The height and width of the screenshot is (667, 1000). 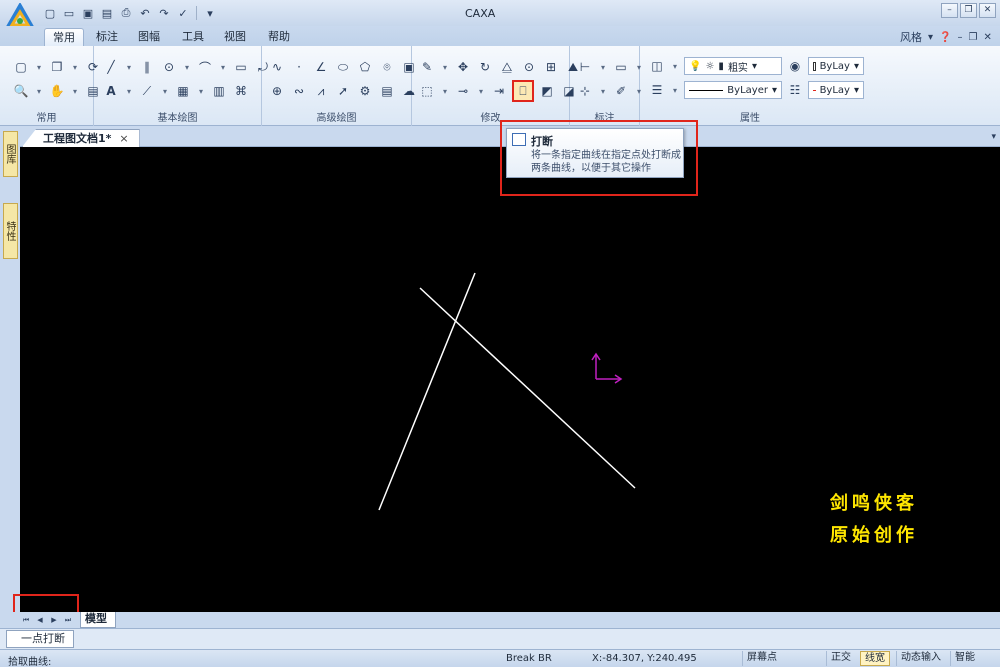 I want to click on zigzag-icon: ⩘, so click(x=321, y=91).